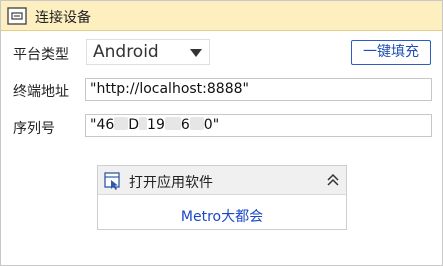 The width and height of the screenshot is (443, 266). Describe the element at coordinates (112, 181) in the screenshot. I see `open-app-icon` at that location.